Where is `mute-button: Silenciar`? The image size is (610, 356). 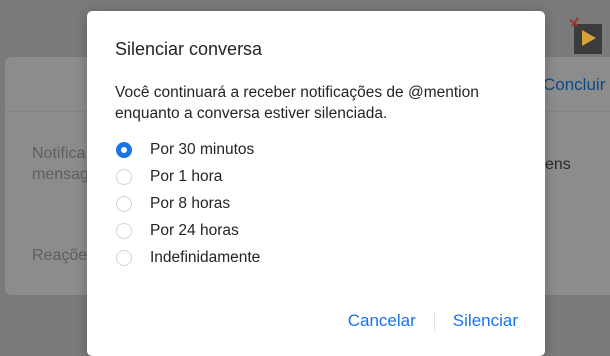
mute-button: Silenciar is located at coordinates (485, 321).